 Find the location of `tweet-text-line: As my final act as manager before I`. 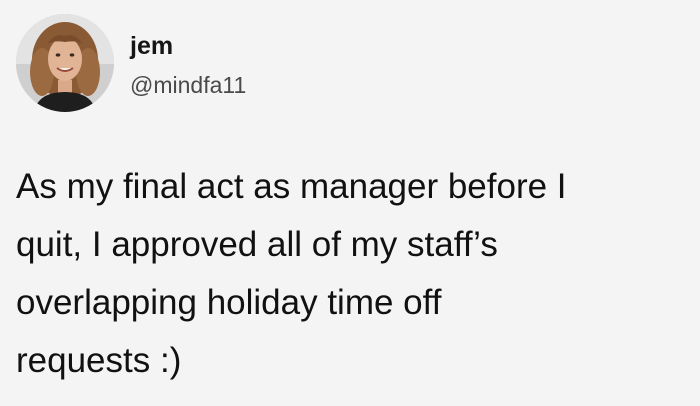

tweet-text-line: As my final act as manager before I is located at coordinates (291, 186).